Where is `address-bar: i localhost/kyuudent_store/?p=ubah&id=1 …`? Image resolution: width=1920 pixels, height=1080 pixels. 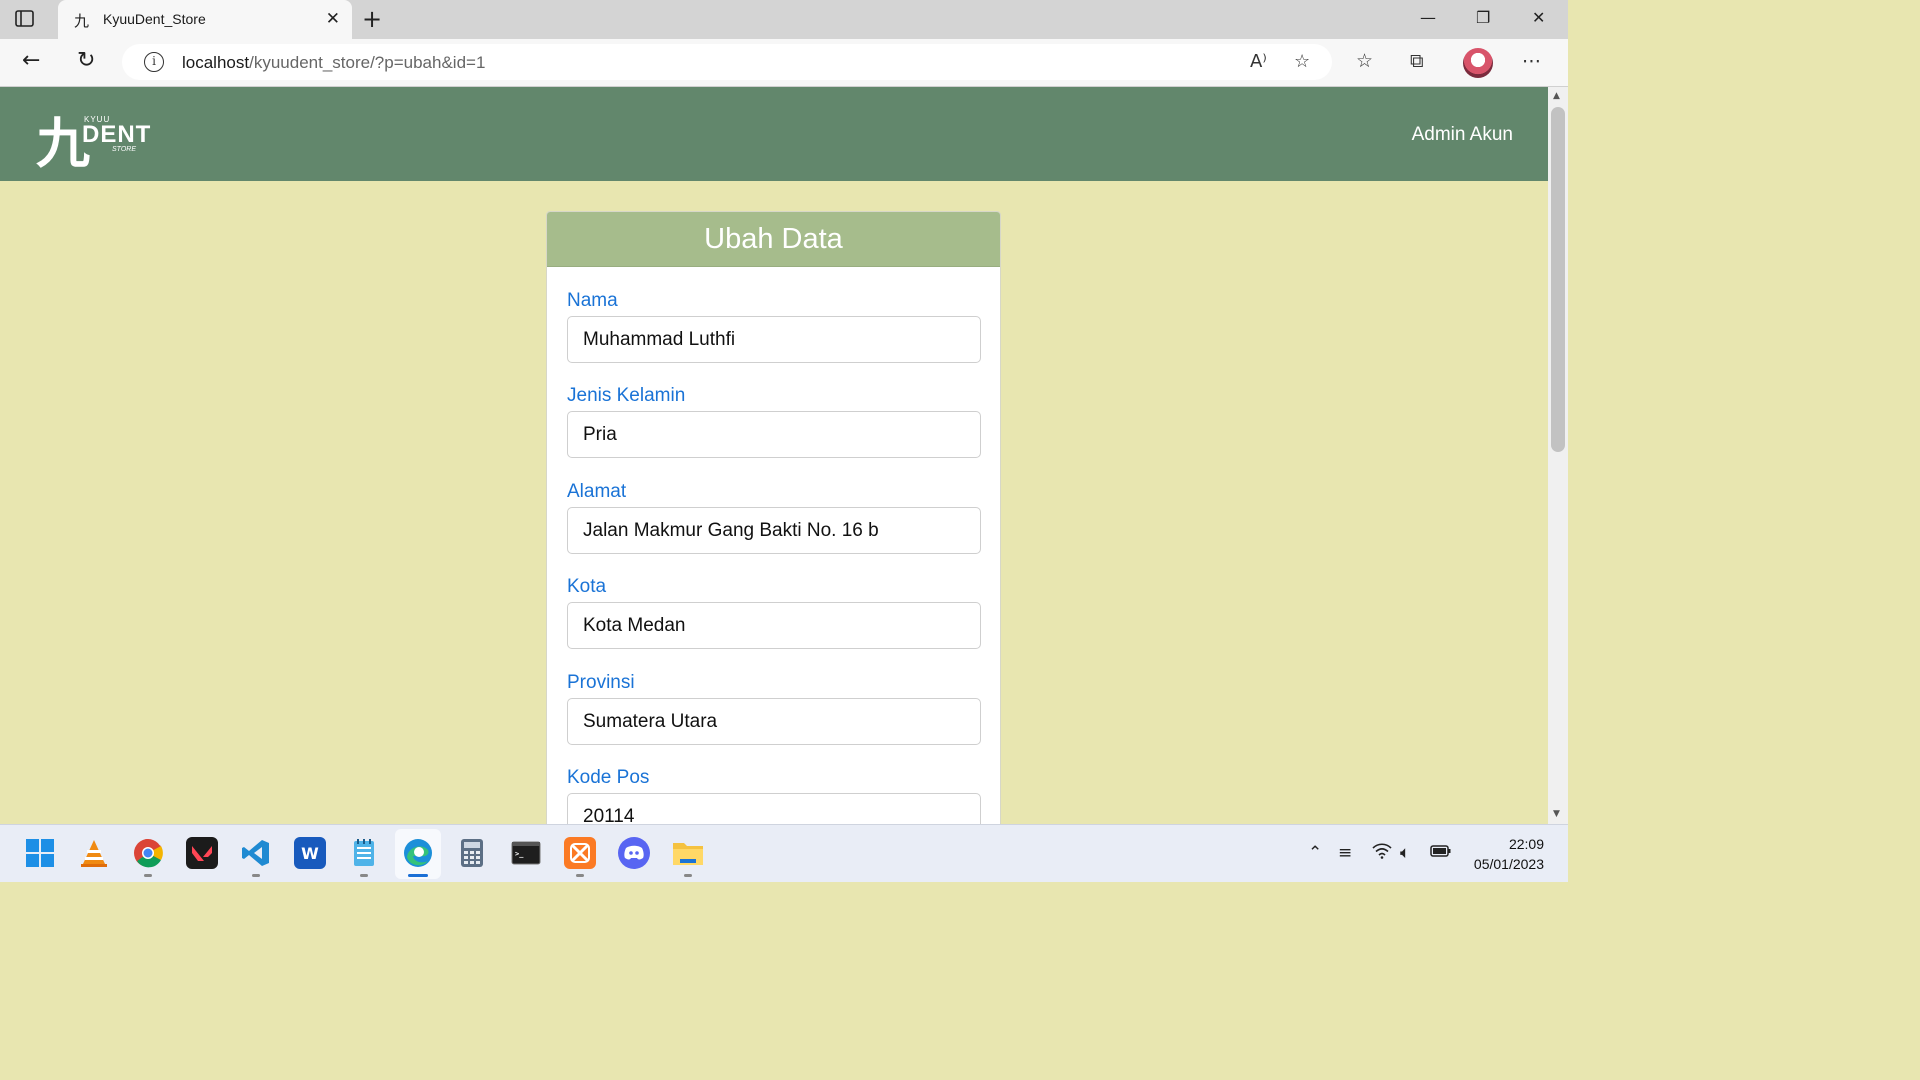 address-bar: i localhost/kyuudent_store/?p=ubah&id=1 … is located at coordinates (727, 62).